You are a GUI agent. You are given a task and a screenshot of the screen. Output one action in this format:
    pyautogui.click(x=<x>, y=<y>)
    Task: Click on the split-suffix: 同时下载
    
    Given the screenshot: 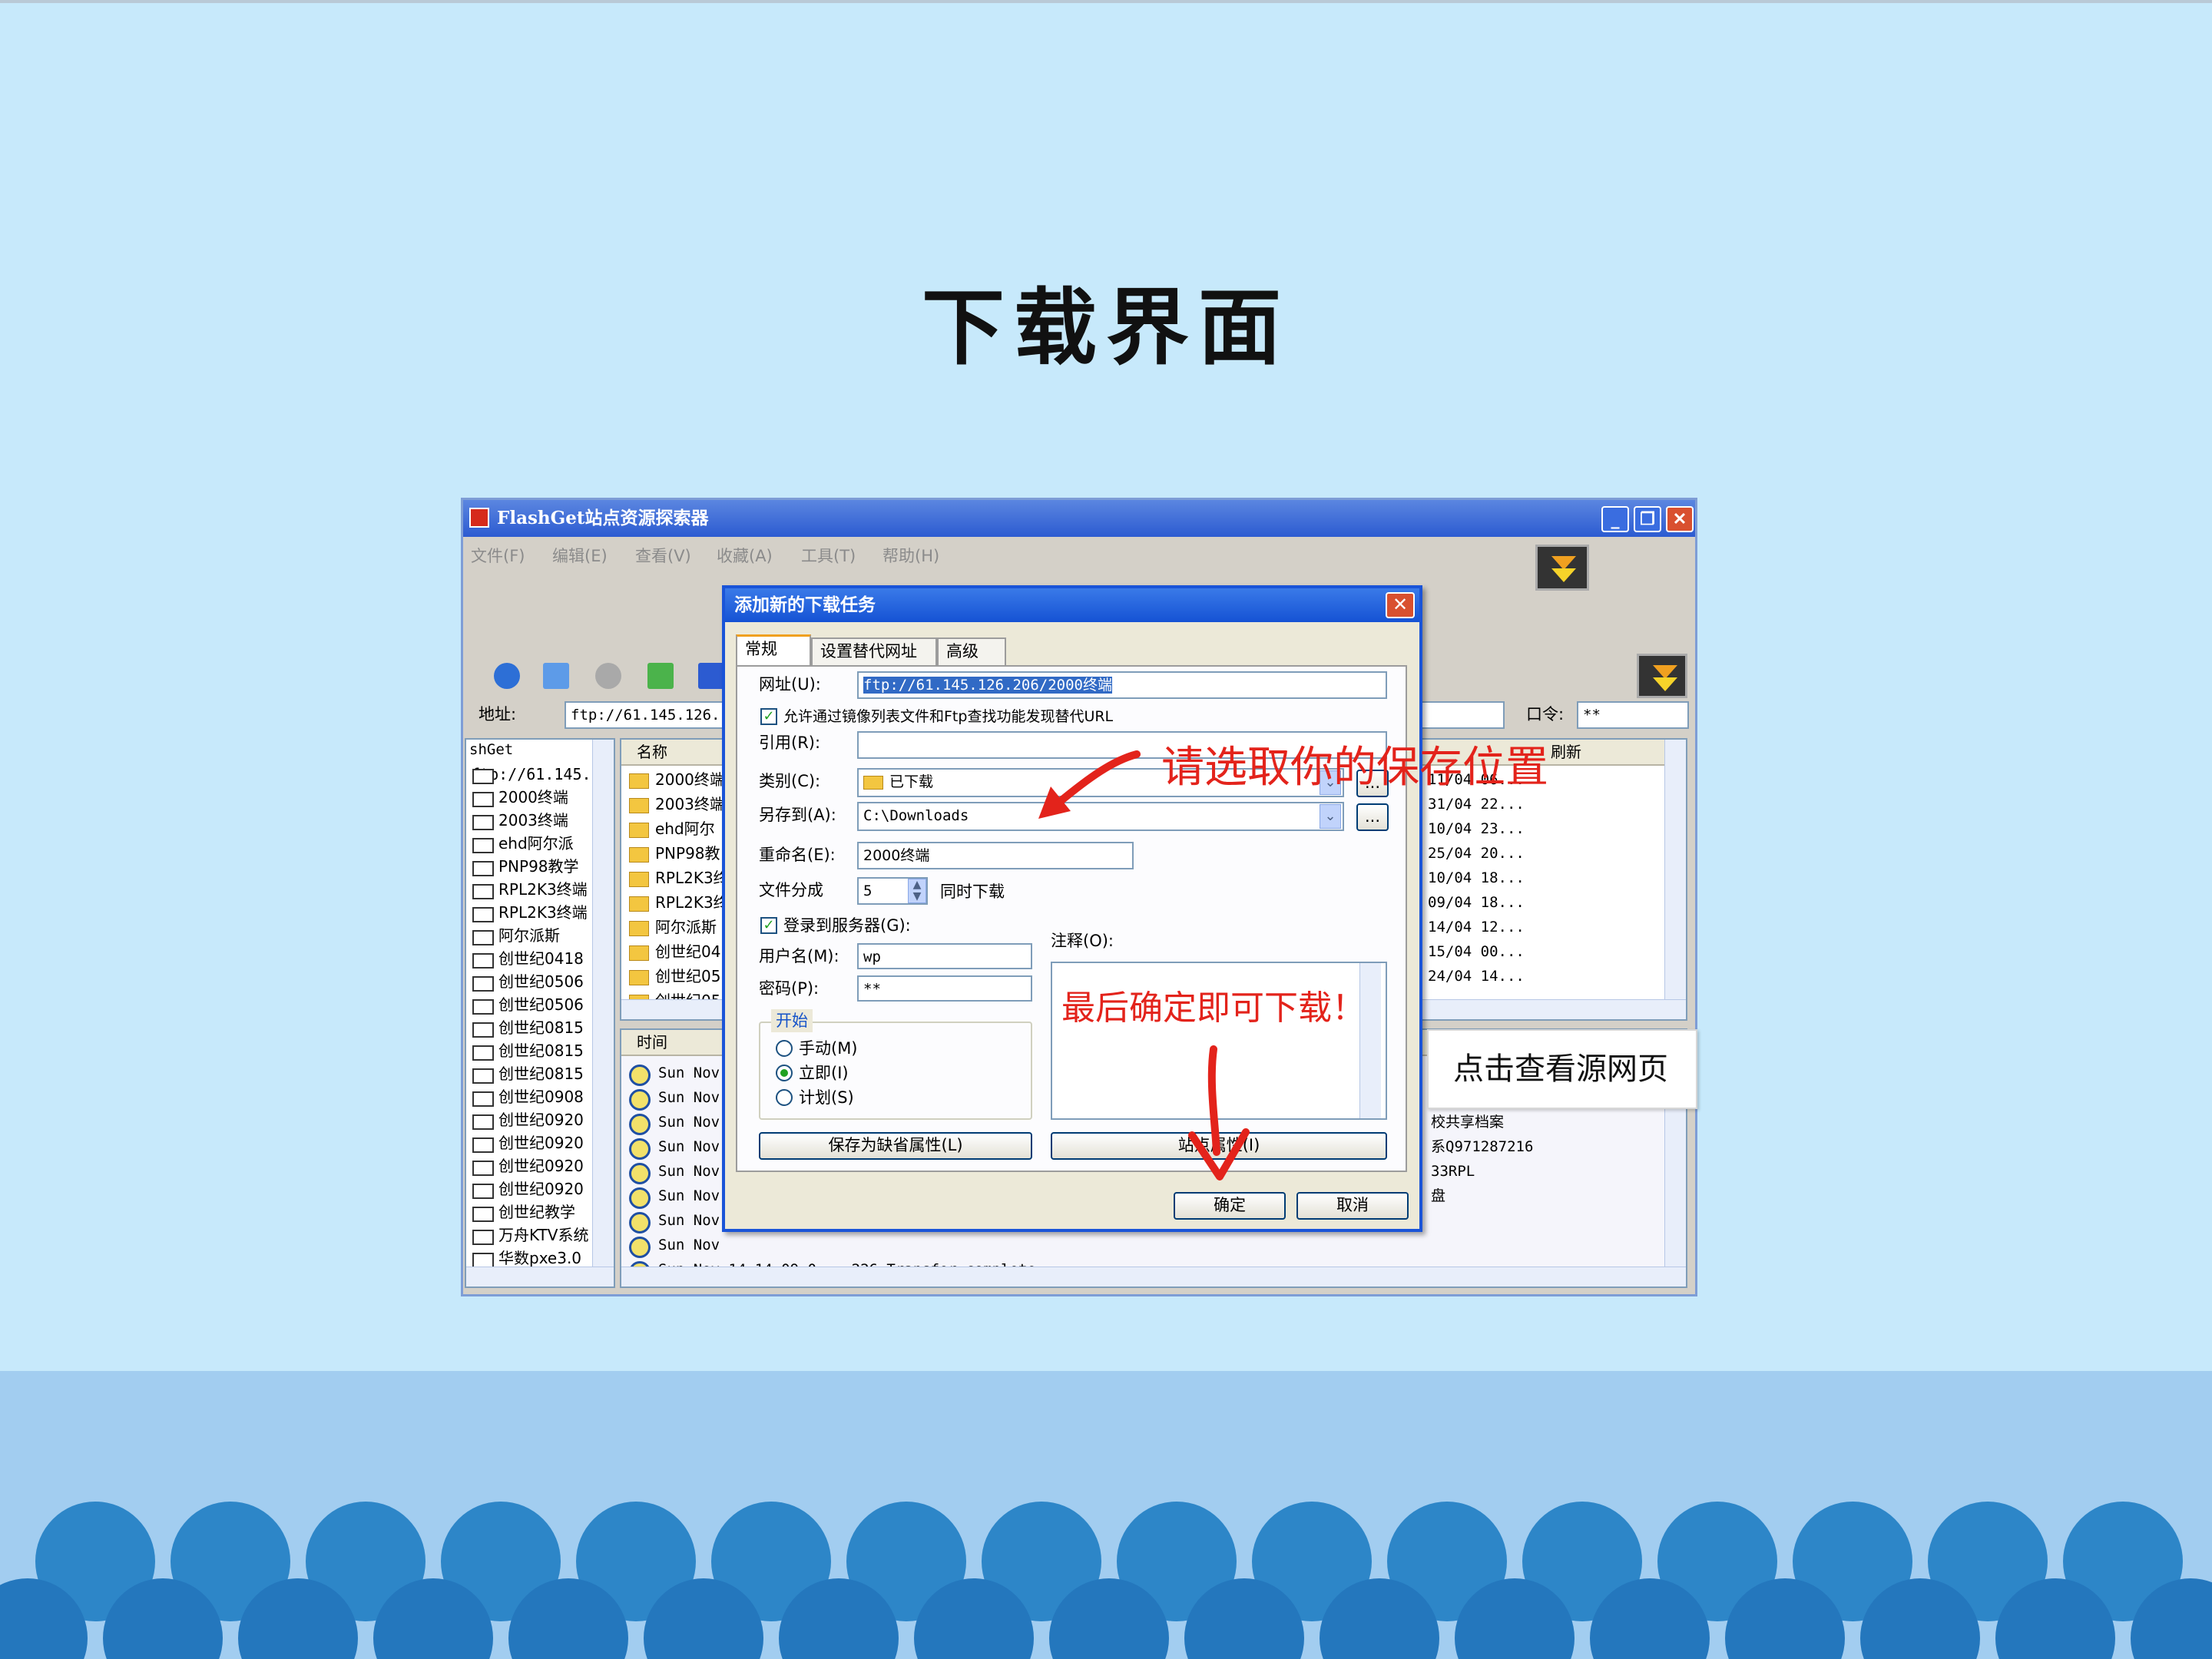 What is the action you would take?
    pyautogui.click(x=973, y=892)
    